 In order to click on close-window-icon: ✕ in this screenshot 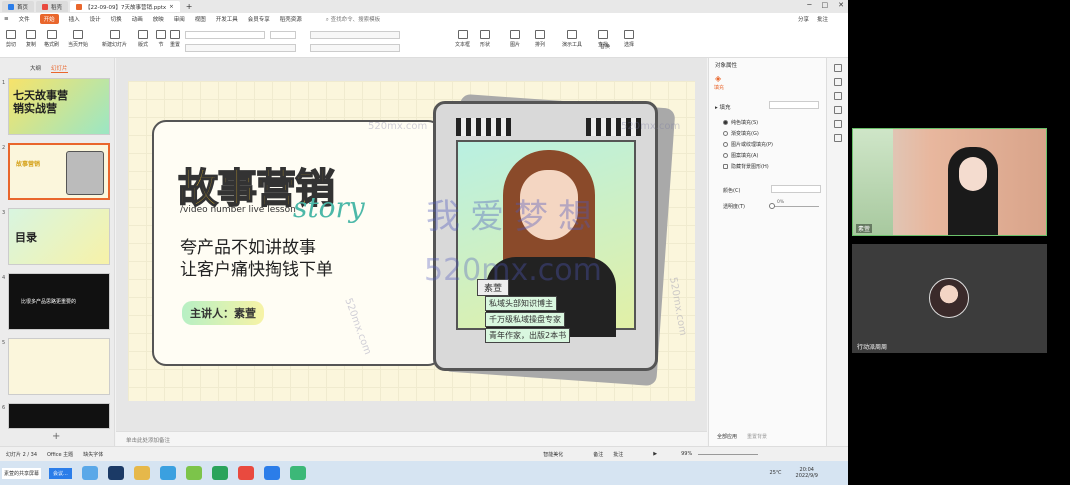, I will do `click(841, 5)`.